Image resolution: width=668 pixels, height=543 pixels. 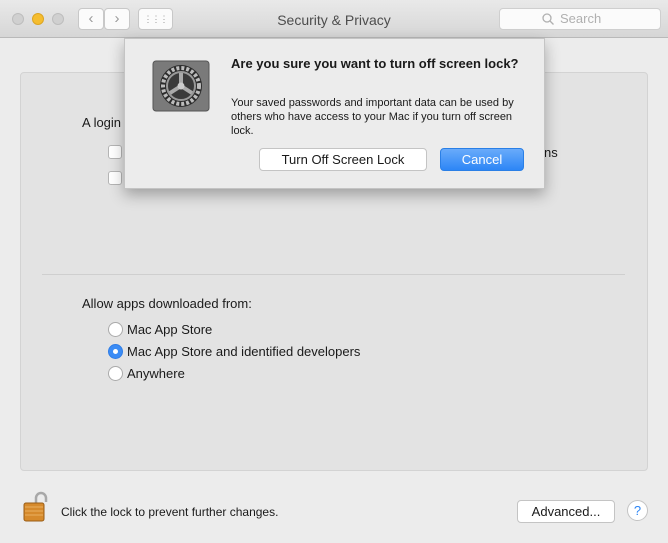 I want to click on radio-identified-developers, so click(x=115, y=351).